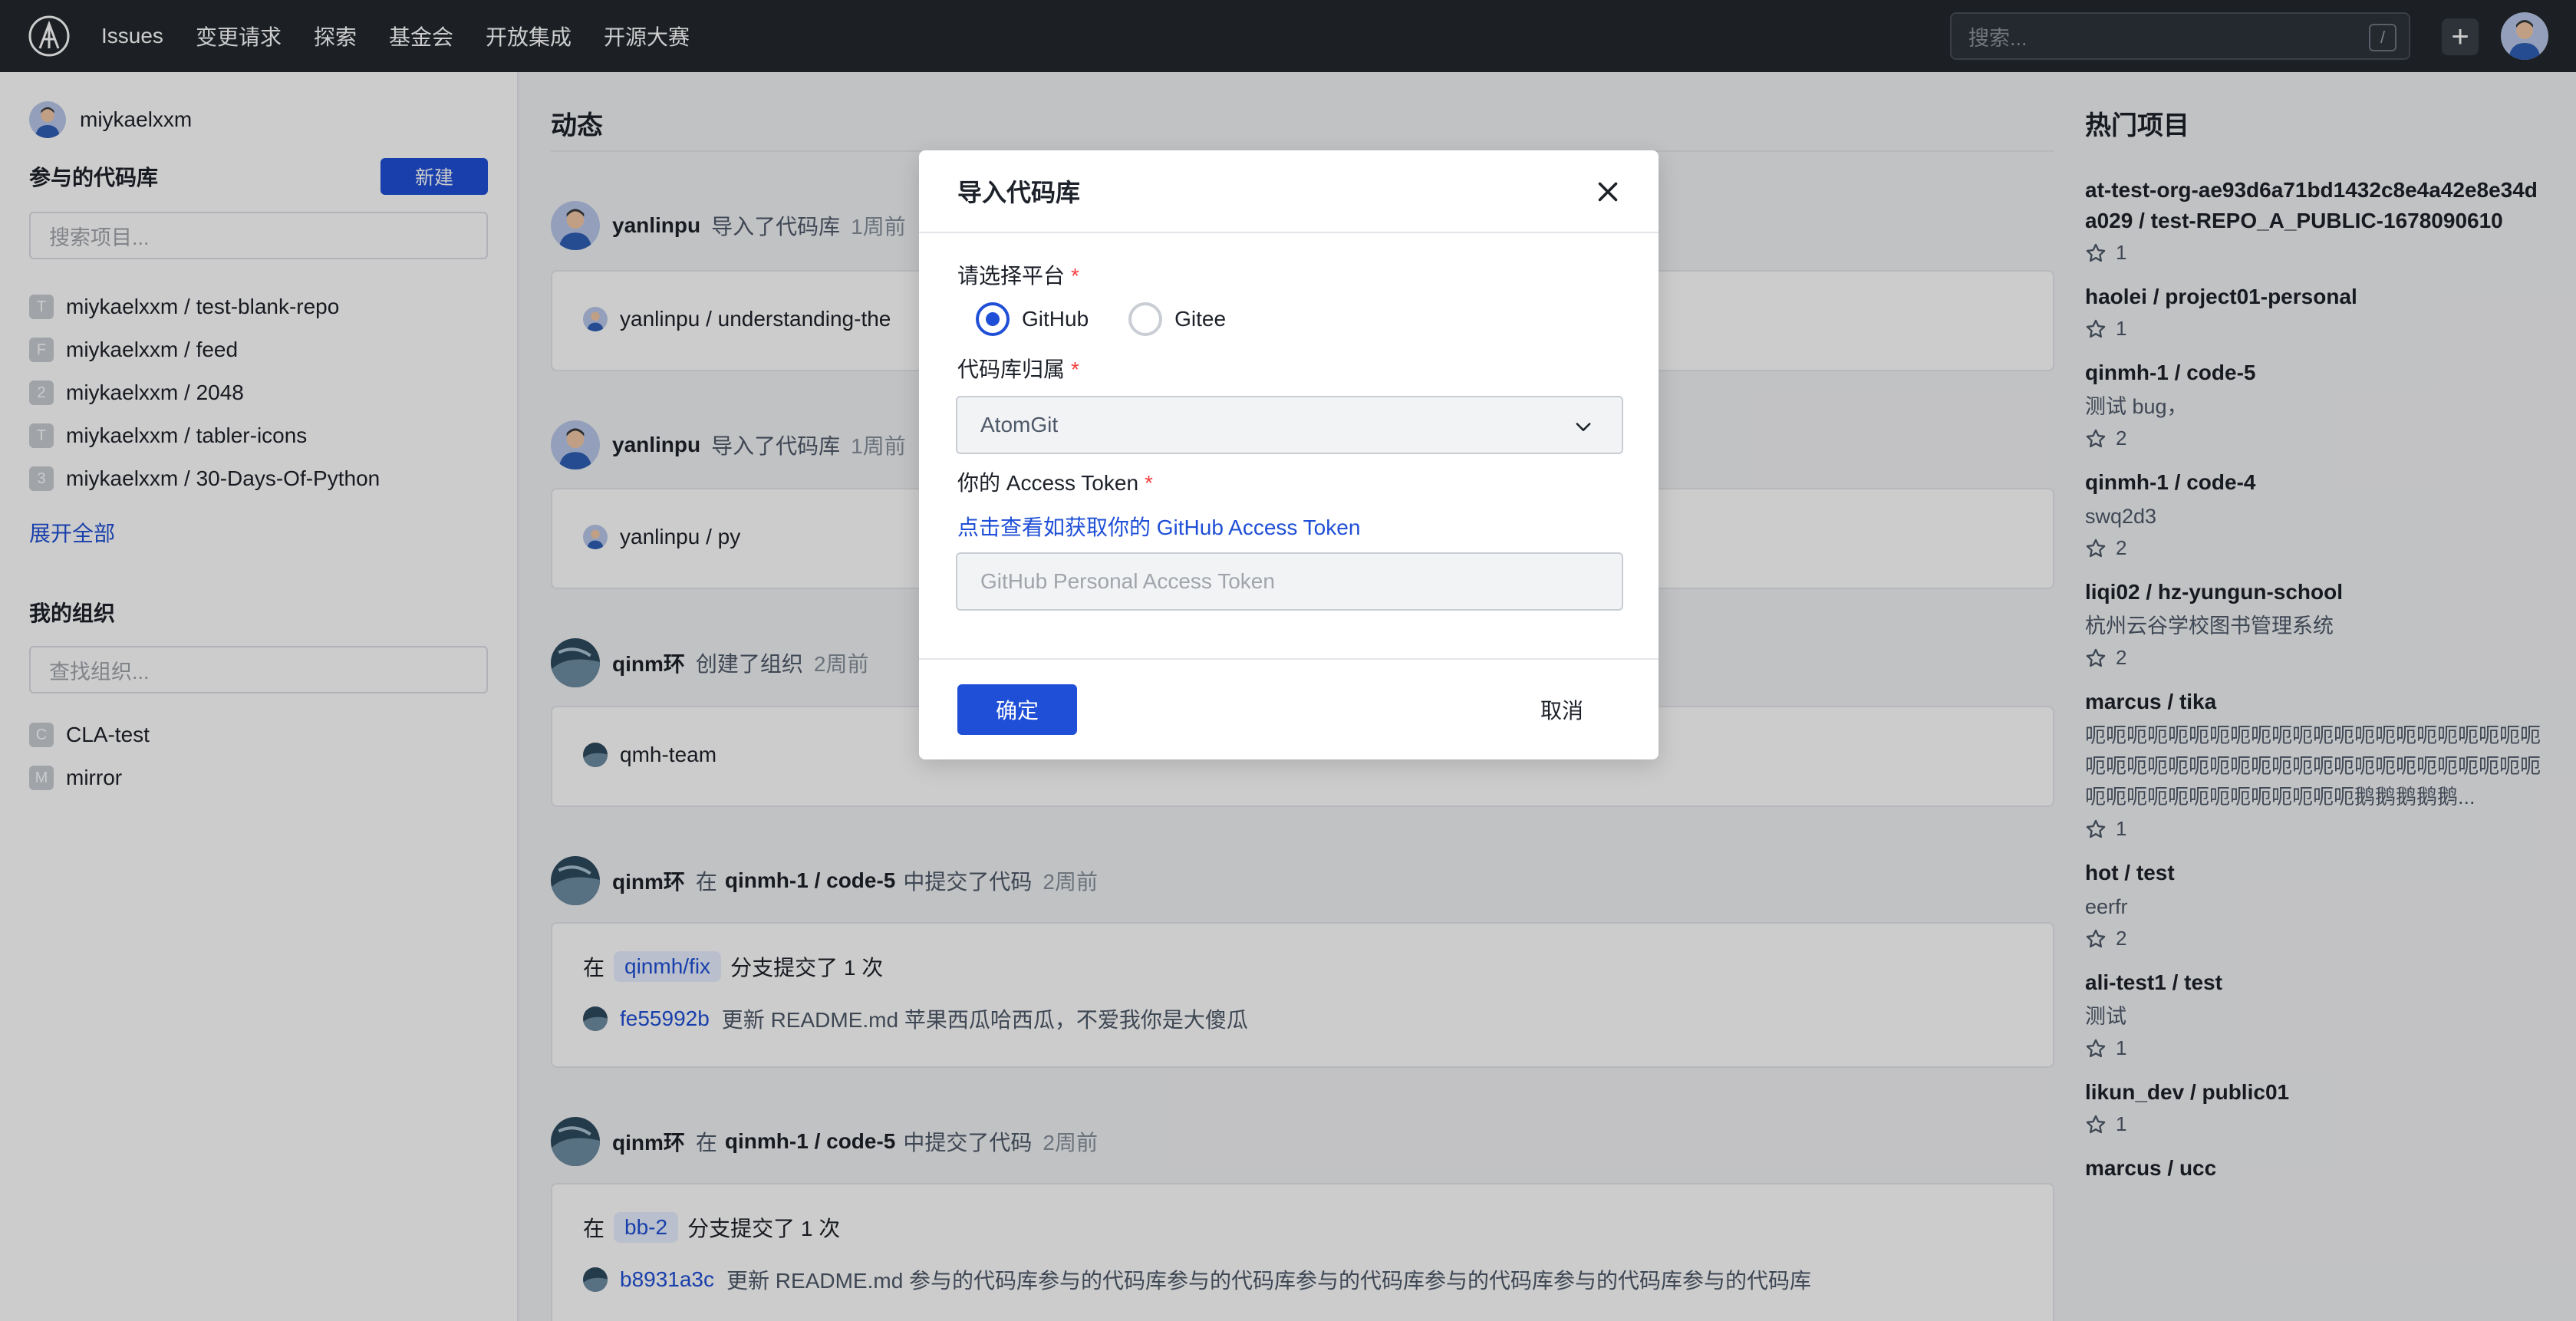 Image resolution: width=2576 pixels, height=1321 pixels. Describe the element at coordinates (1011, 276) in the screenshot. I see `platform-label-text: 请选择平台` at that location.